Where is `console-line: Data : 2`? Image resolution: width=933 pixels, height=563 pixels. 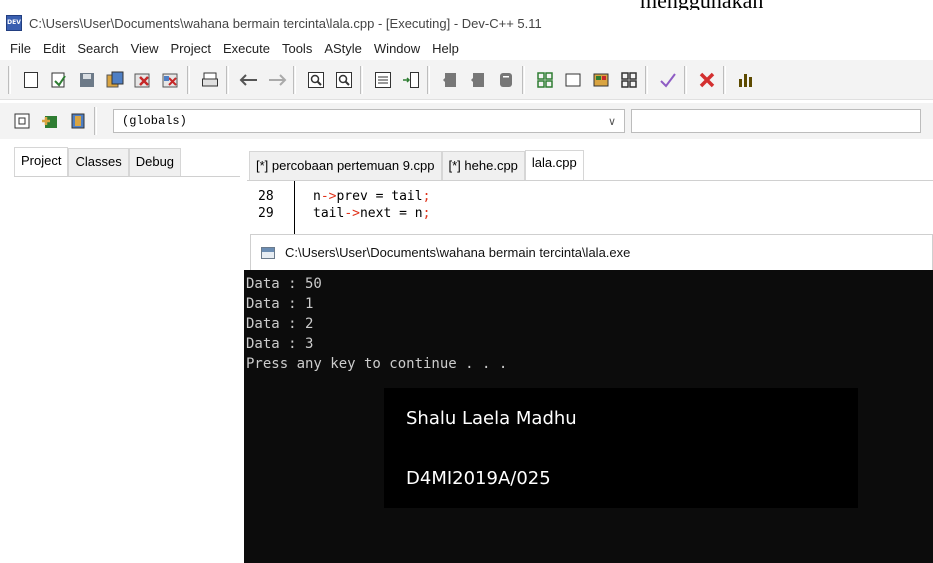
console-line: Data : 2 is located at coordinates (280, 324).